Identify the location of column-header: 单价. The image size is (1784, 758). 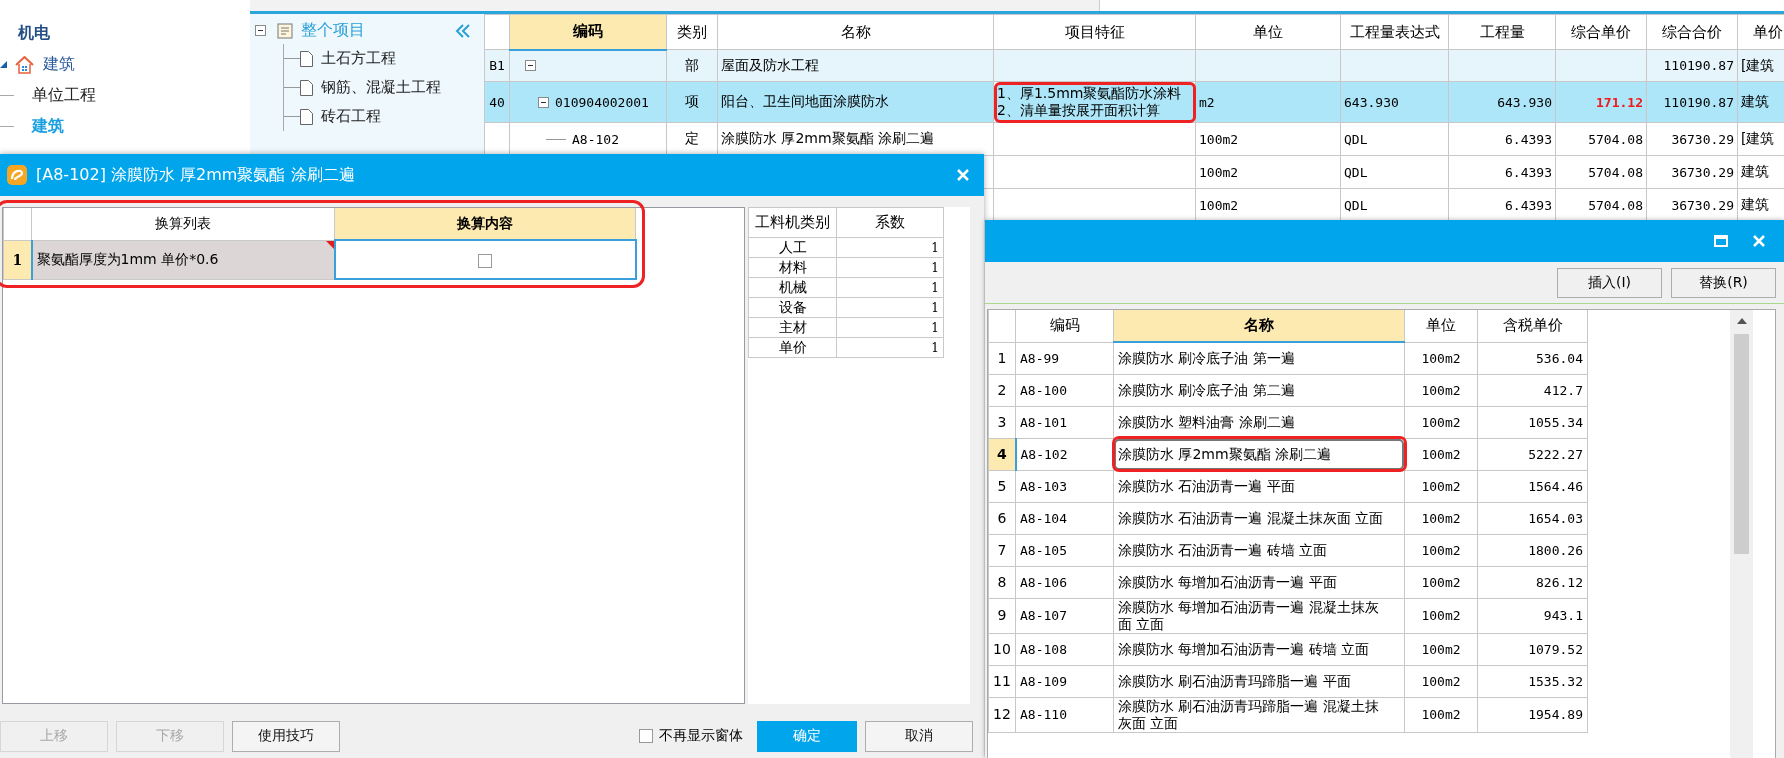
(1760, 32).